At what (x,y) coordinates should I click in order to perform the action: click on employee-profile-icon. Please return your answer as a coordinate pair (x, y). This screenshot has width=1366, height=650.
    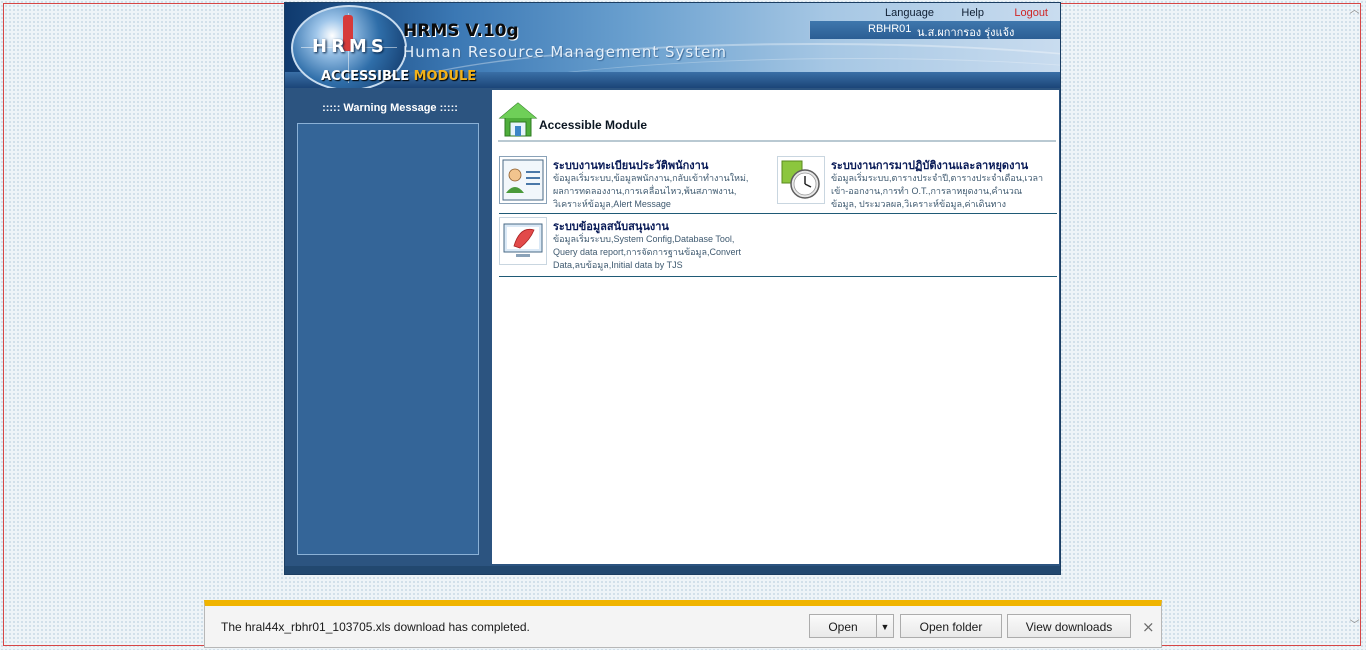
    Looking at the image, I should click on (523, 180).